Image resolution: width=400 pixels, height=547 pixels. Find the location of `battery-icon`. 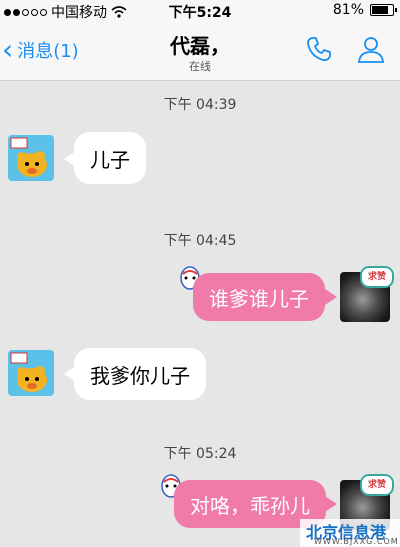

battery-icon is located at coordinates (383, 10).